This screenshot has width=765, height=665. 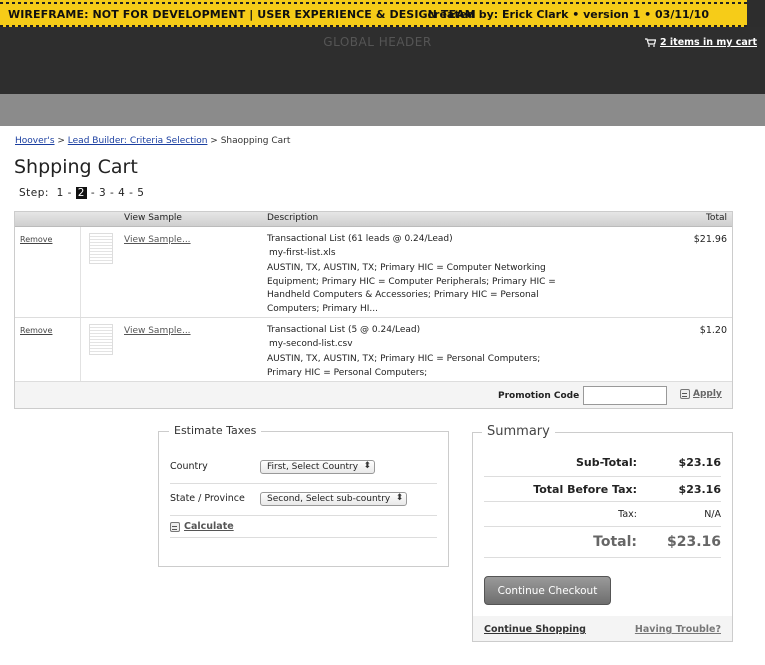 I want to click on page-title: Shpping Cart, so click(x=76, y=167).